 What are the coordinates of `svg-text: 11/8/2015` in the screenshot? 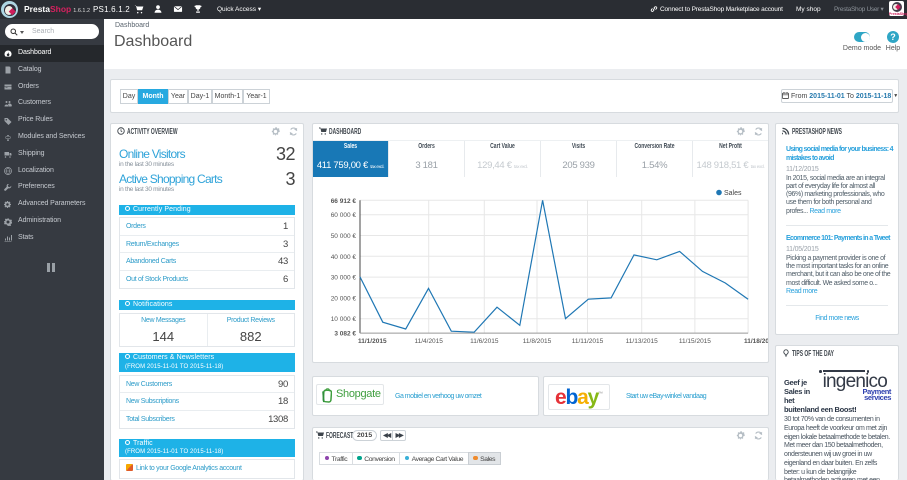 It's located at (537, 341).